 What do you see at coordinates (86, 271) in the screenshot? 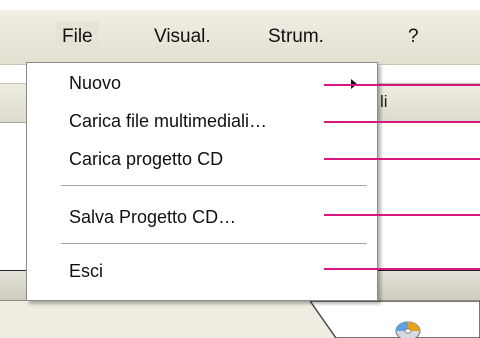
I see `menu-item-esci: Esci` at bounding box center [86, 271].